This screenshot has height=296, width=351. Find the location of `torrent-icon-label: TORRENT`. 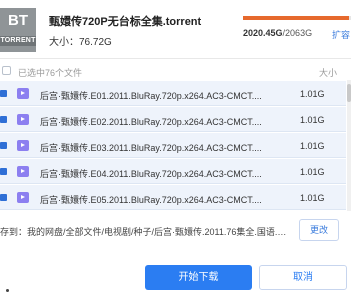

torrent-icon-label: TORRENT is located at coordinates (18, 41).